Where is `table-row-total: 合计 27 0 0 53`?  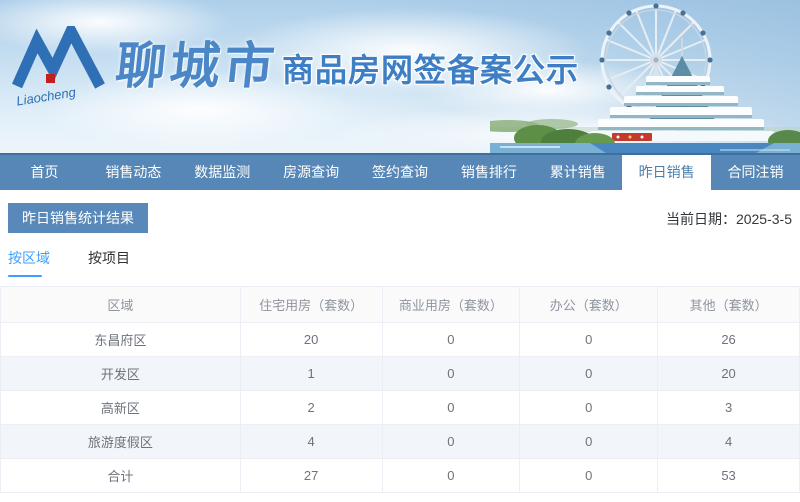 table-row-total: 合计 27 0 0 53 is located at coordinates (400, 475).